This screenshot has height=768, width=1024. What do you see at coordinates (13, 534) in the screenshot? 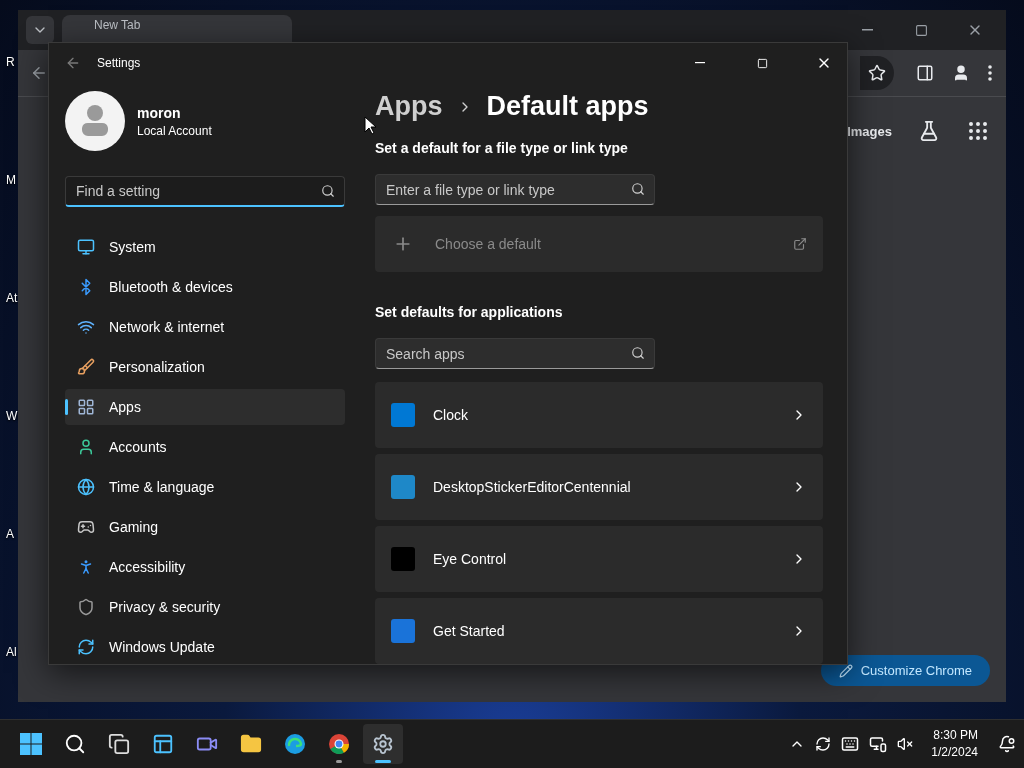
I see `desktop-icon-label: A` at bounding box center [13, 534].